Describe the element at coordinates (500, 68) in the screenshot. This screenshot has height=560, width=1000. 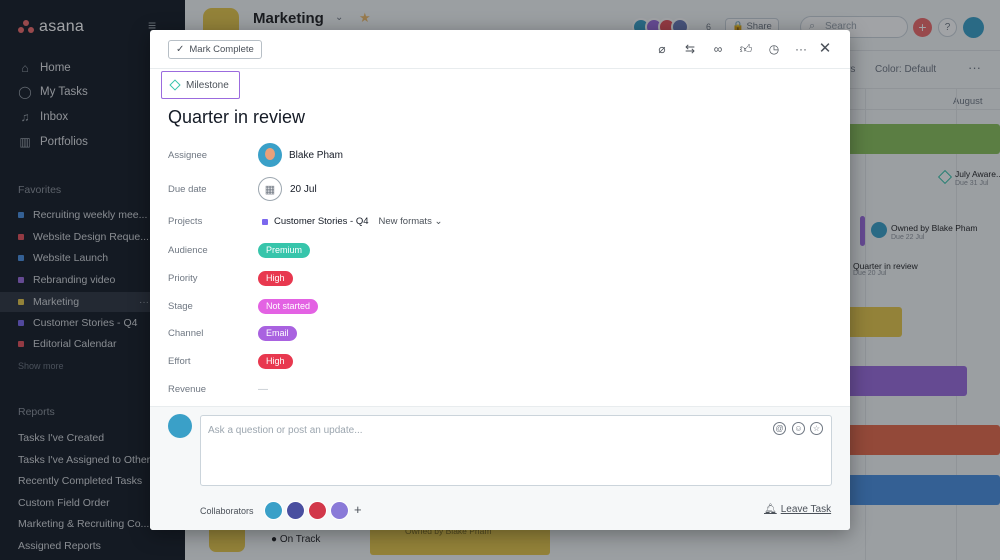
I see `modal-divider` at that location.